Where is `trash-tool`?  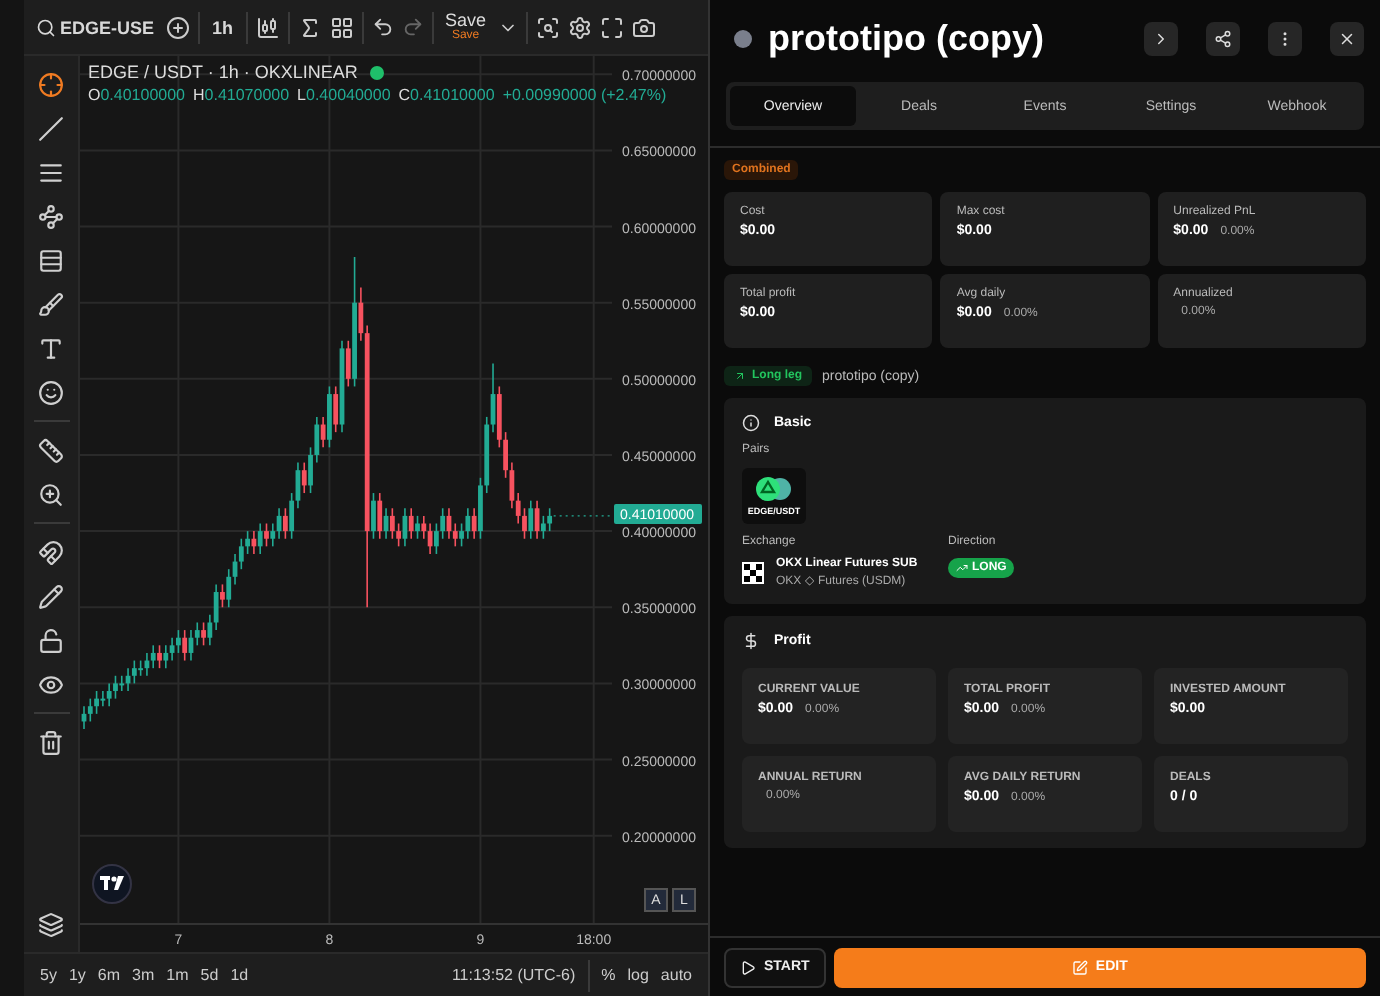
trash-tool is located at coordinates (51, 742).